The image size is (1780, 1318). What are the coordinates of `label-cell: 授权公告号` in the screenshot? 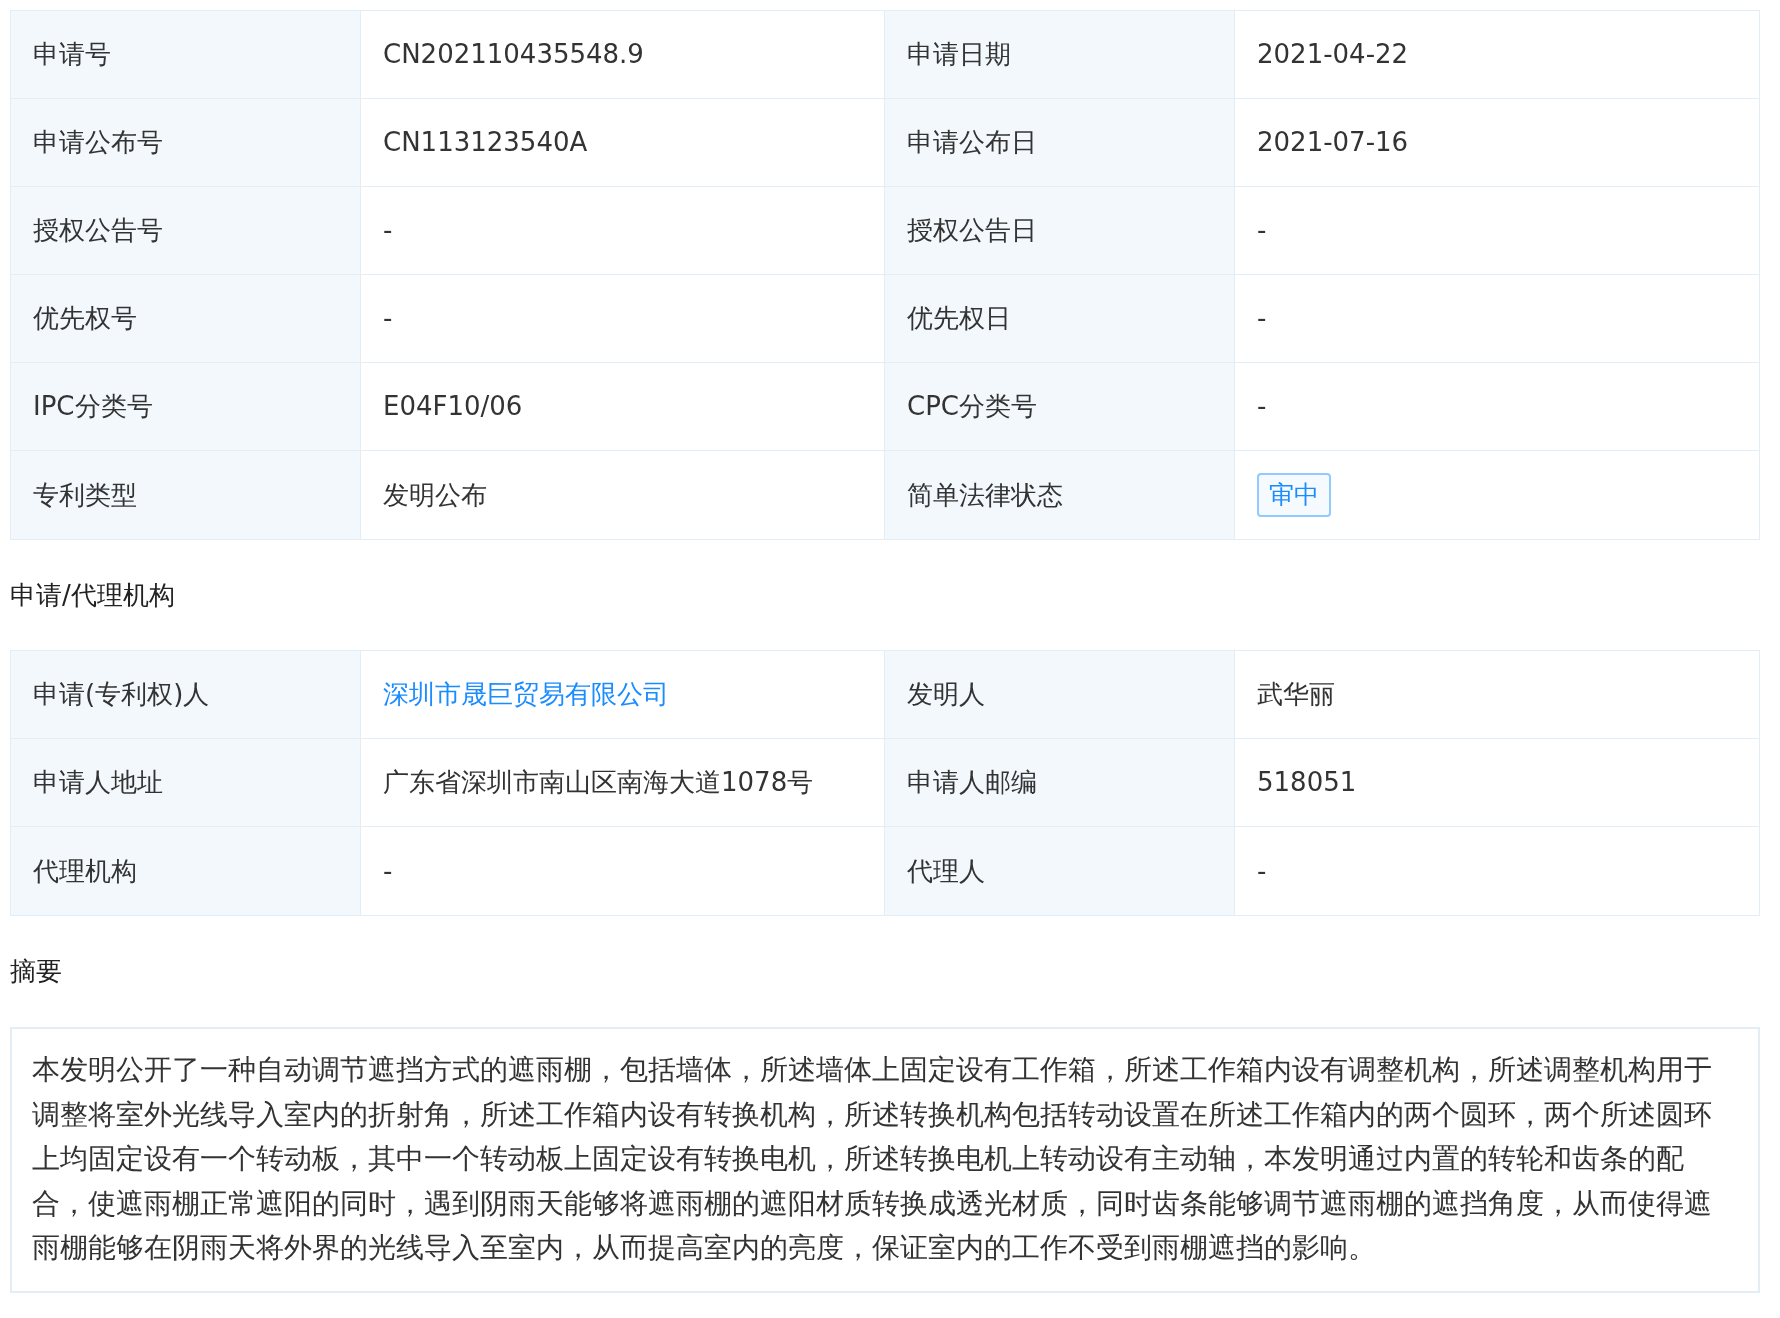 It's located at (186, 230).